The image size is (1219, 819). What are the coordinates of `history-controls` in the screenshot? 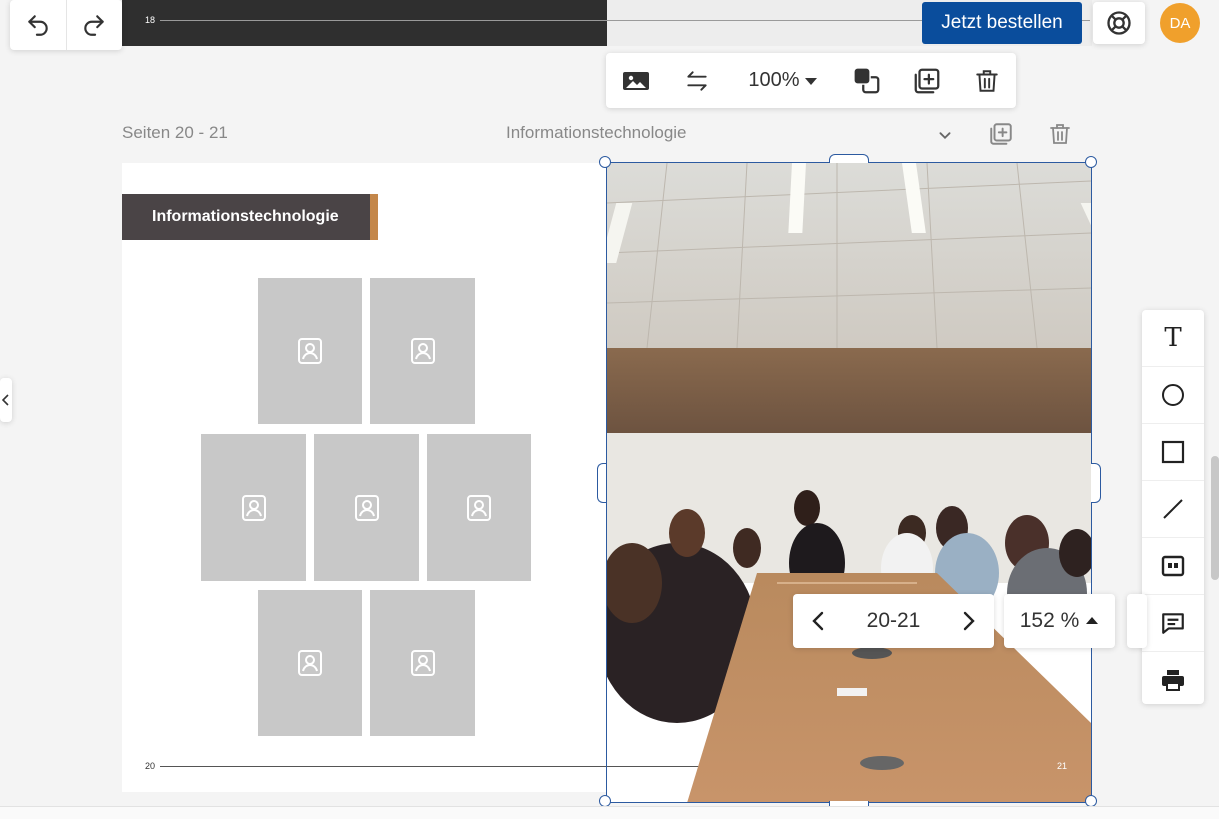 It's located at (66, 25).